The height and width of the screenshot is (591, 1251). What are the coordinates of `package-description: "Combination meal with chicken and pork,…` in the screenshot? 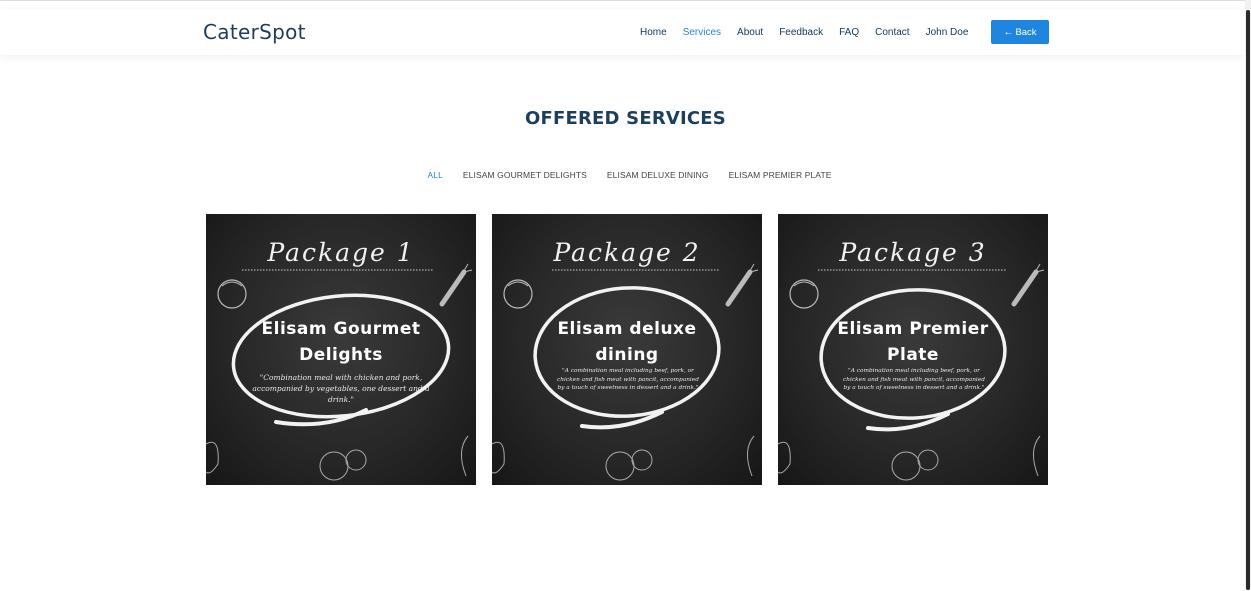 It's located at (341, 388).